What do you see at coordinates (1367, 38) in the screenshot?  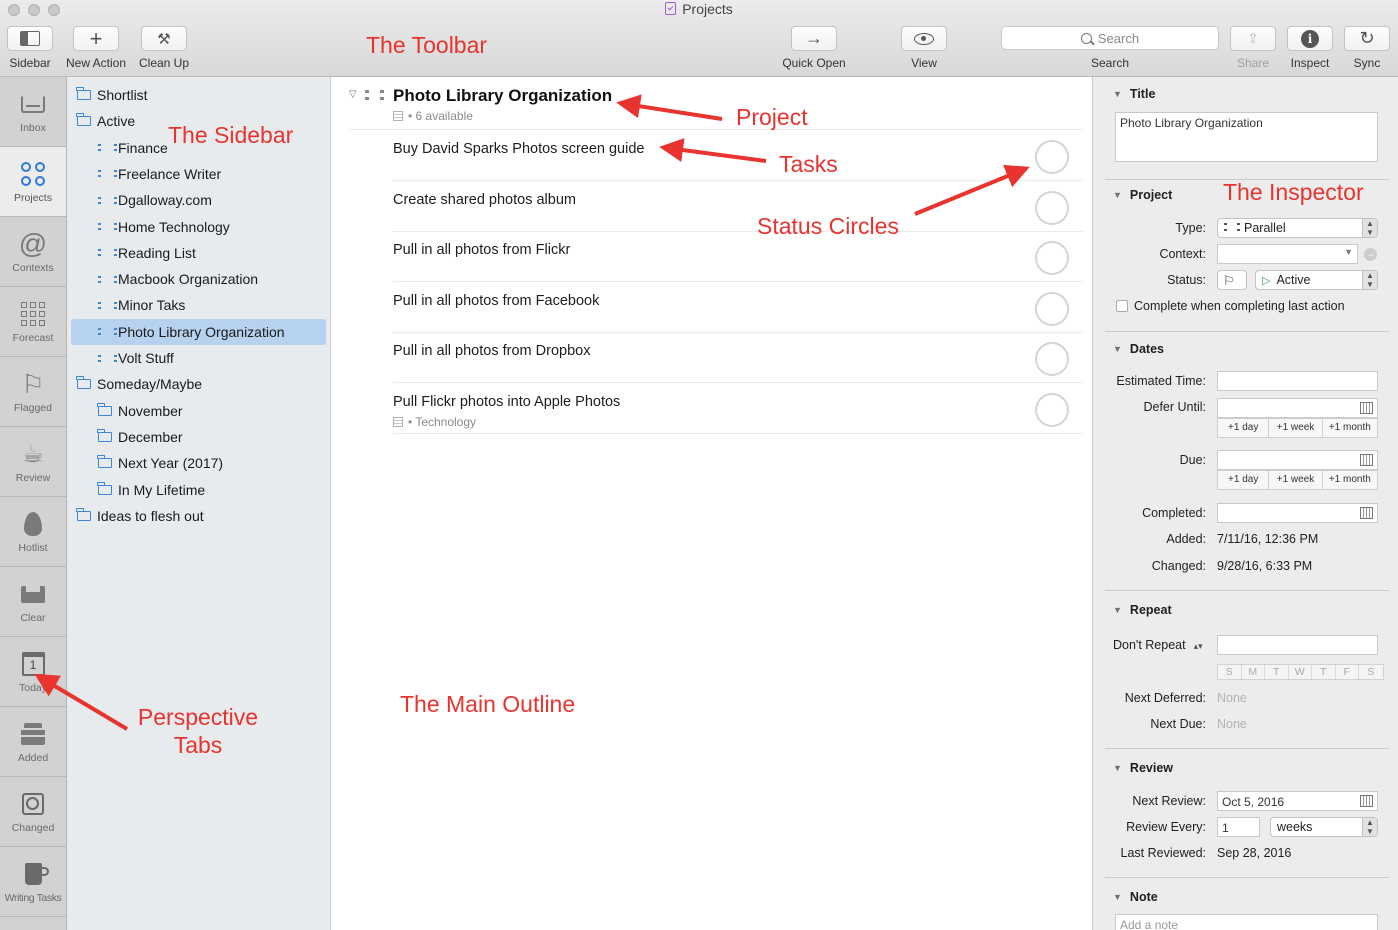 I see `sync-button: ↻` at bounding box center [1367, 38].